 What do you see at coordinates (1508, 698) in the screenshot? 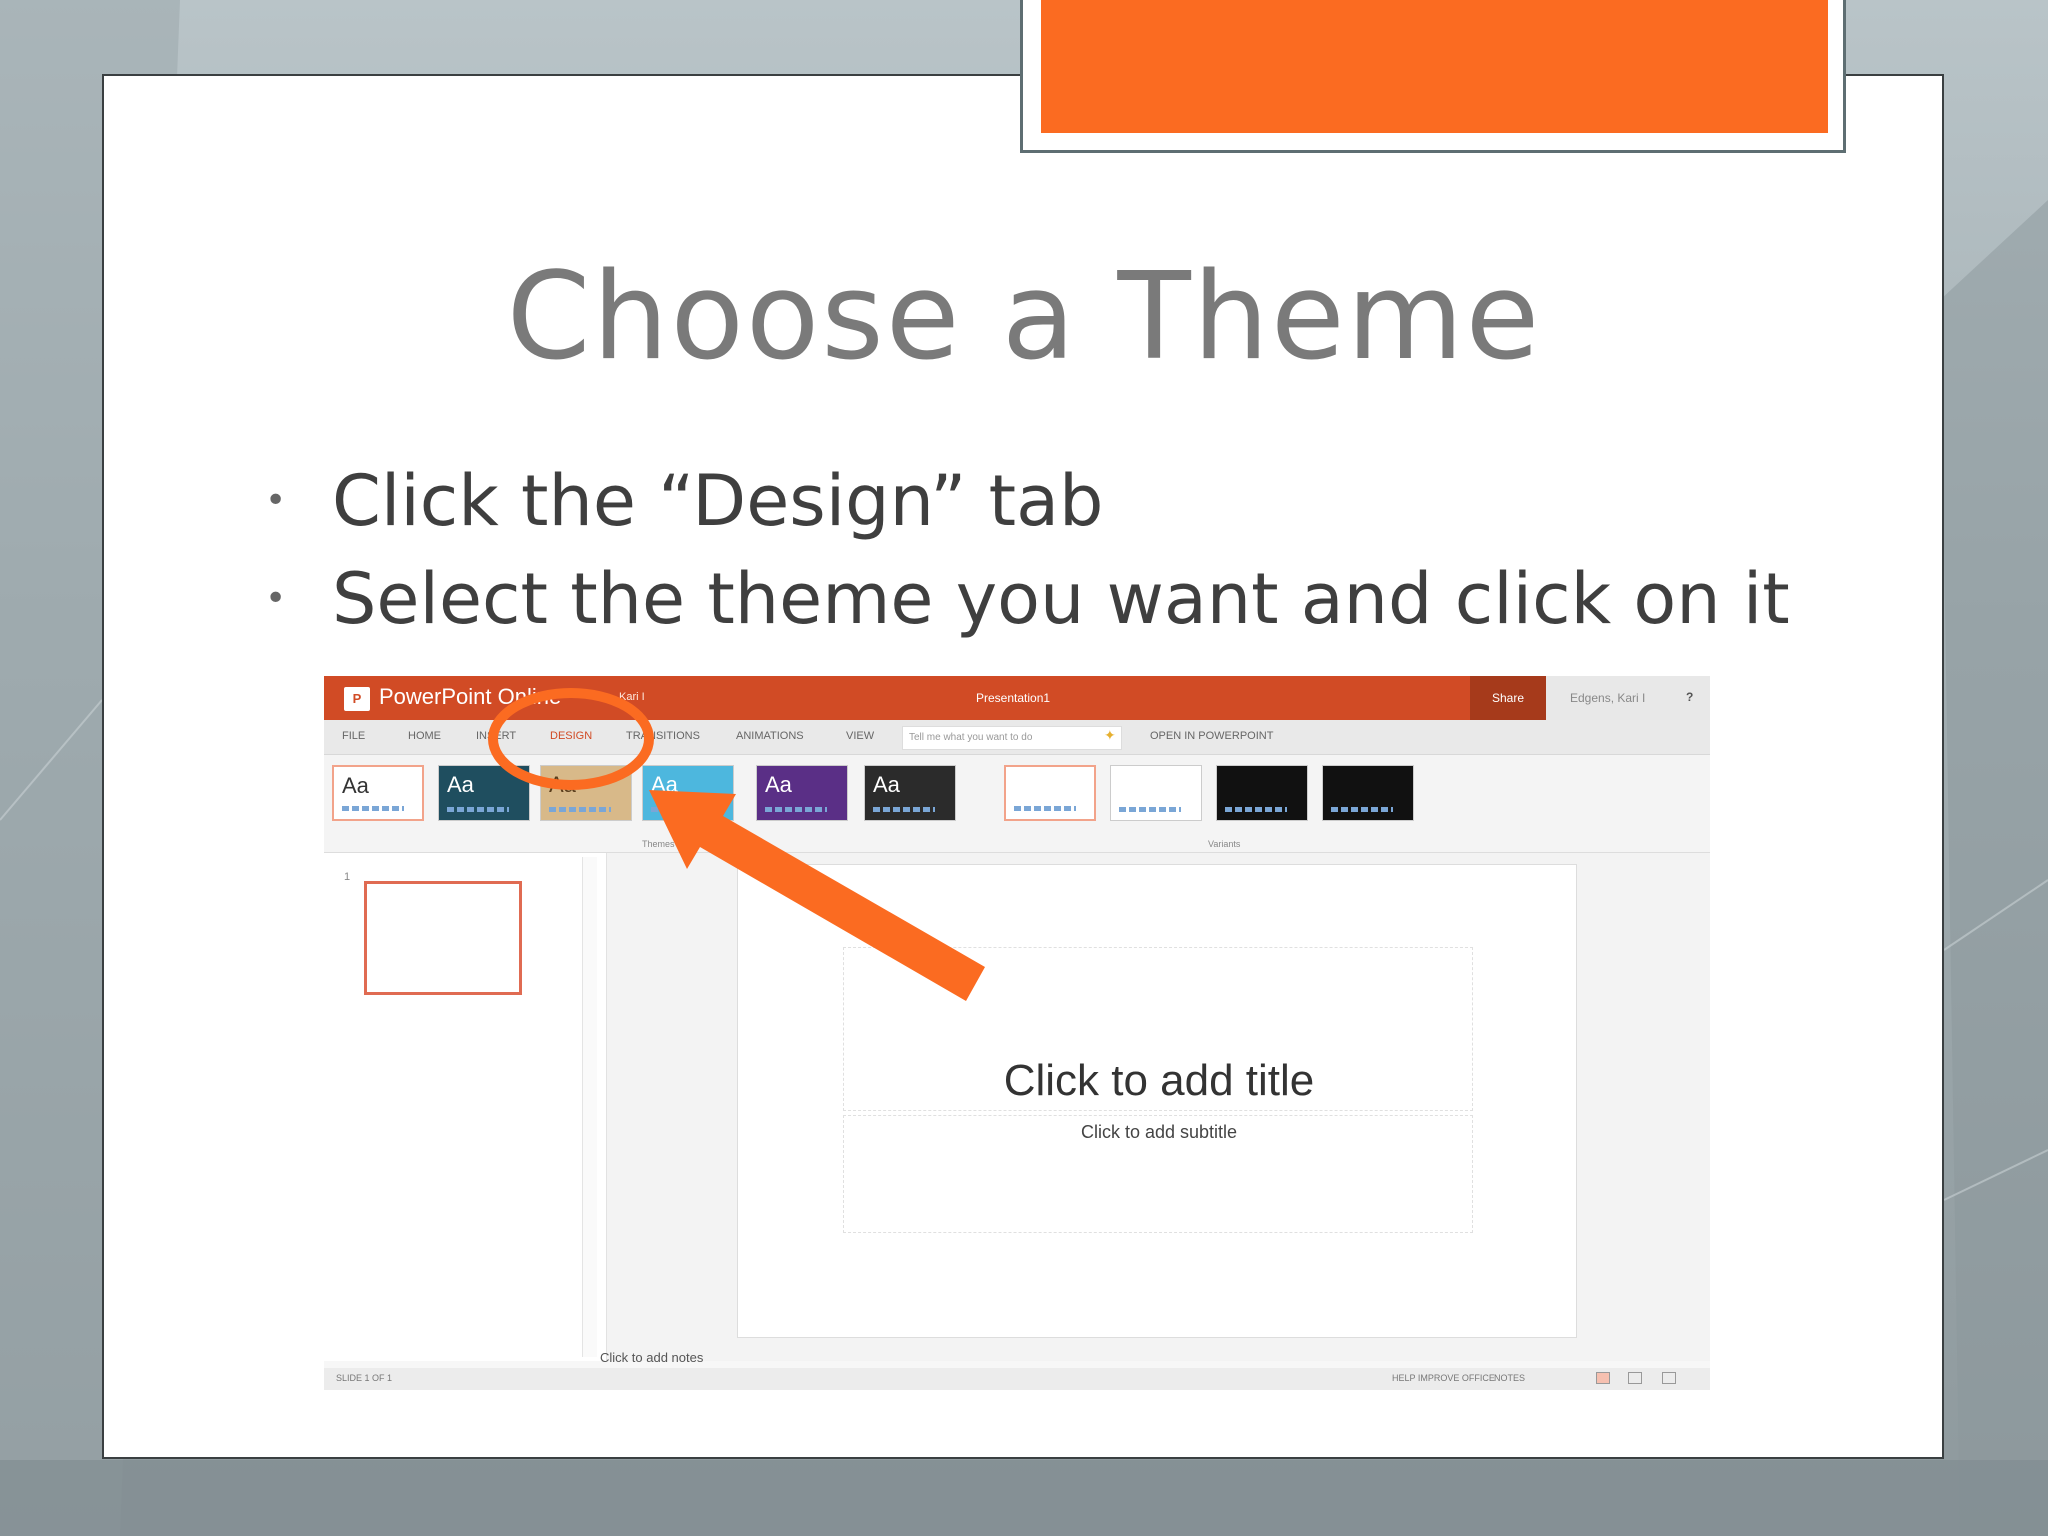
I see `share-button: Share` at bounding box center [1508, 698].